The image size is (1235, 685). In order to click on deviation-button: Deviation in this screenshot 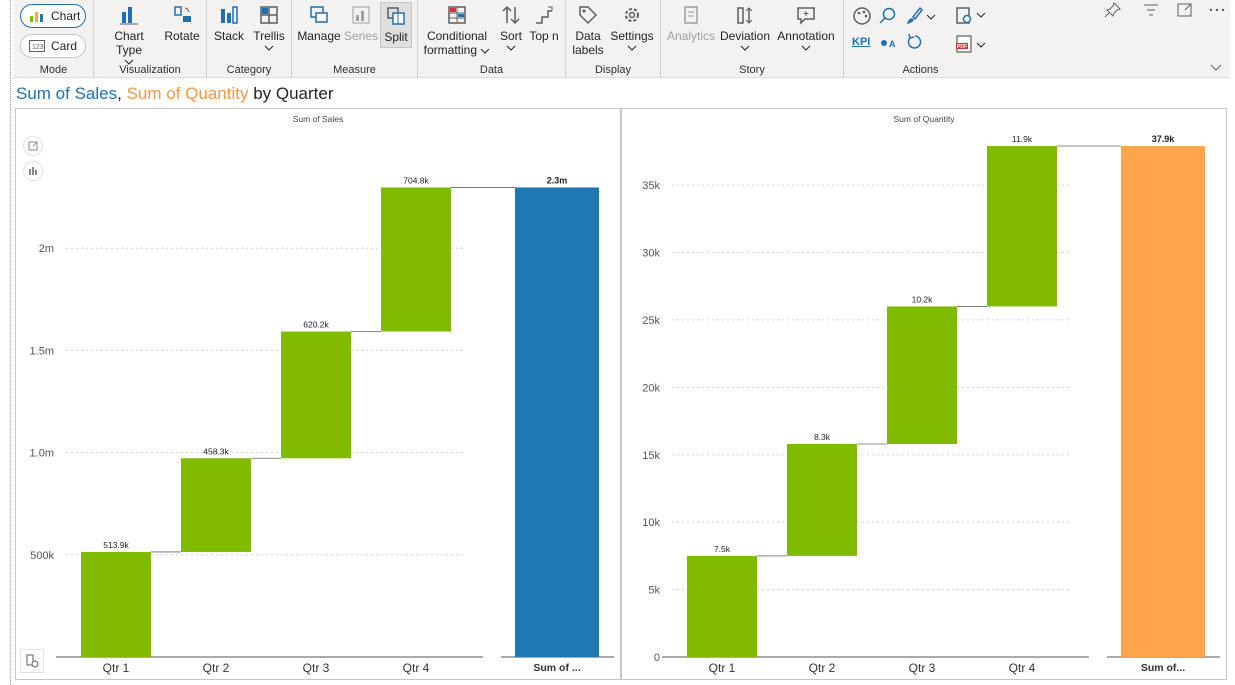, I will do `click(745, 27)`.